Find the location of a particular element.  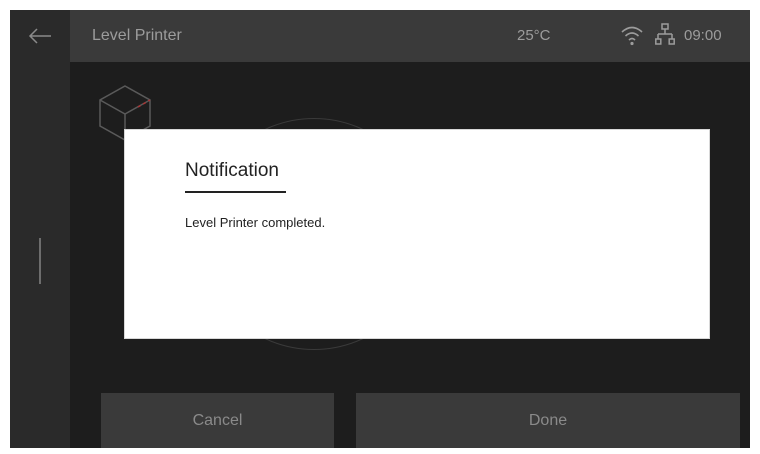

wifi-icon is located at coordinates (632, 36).